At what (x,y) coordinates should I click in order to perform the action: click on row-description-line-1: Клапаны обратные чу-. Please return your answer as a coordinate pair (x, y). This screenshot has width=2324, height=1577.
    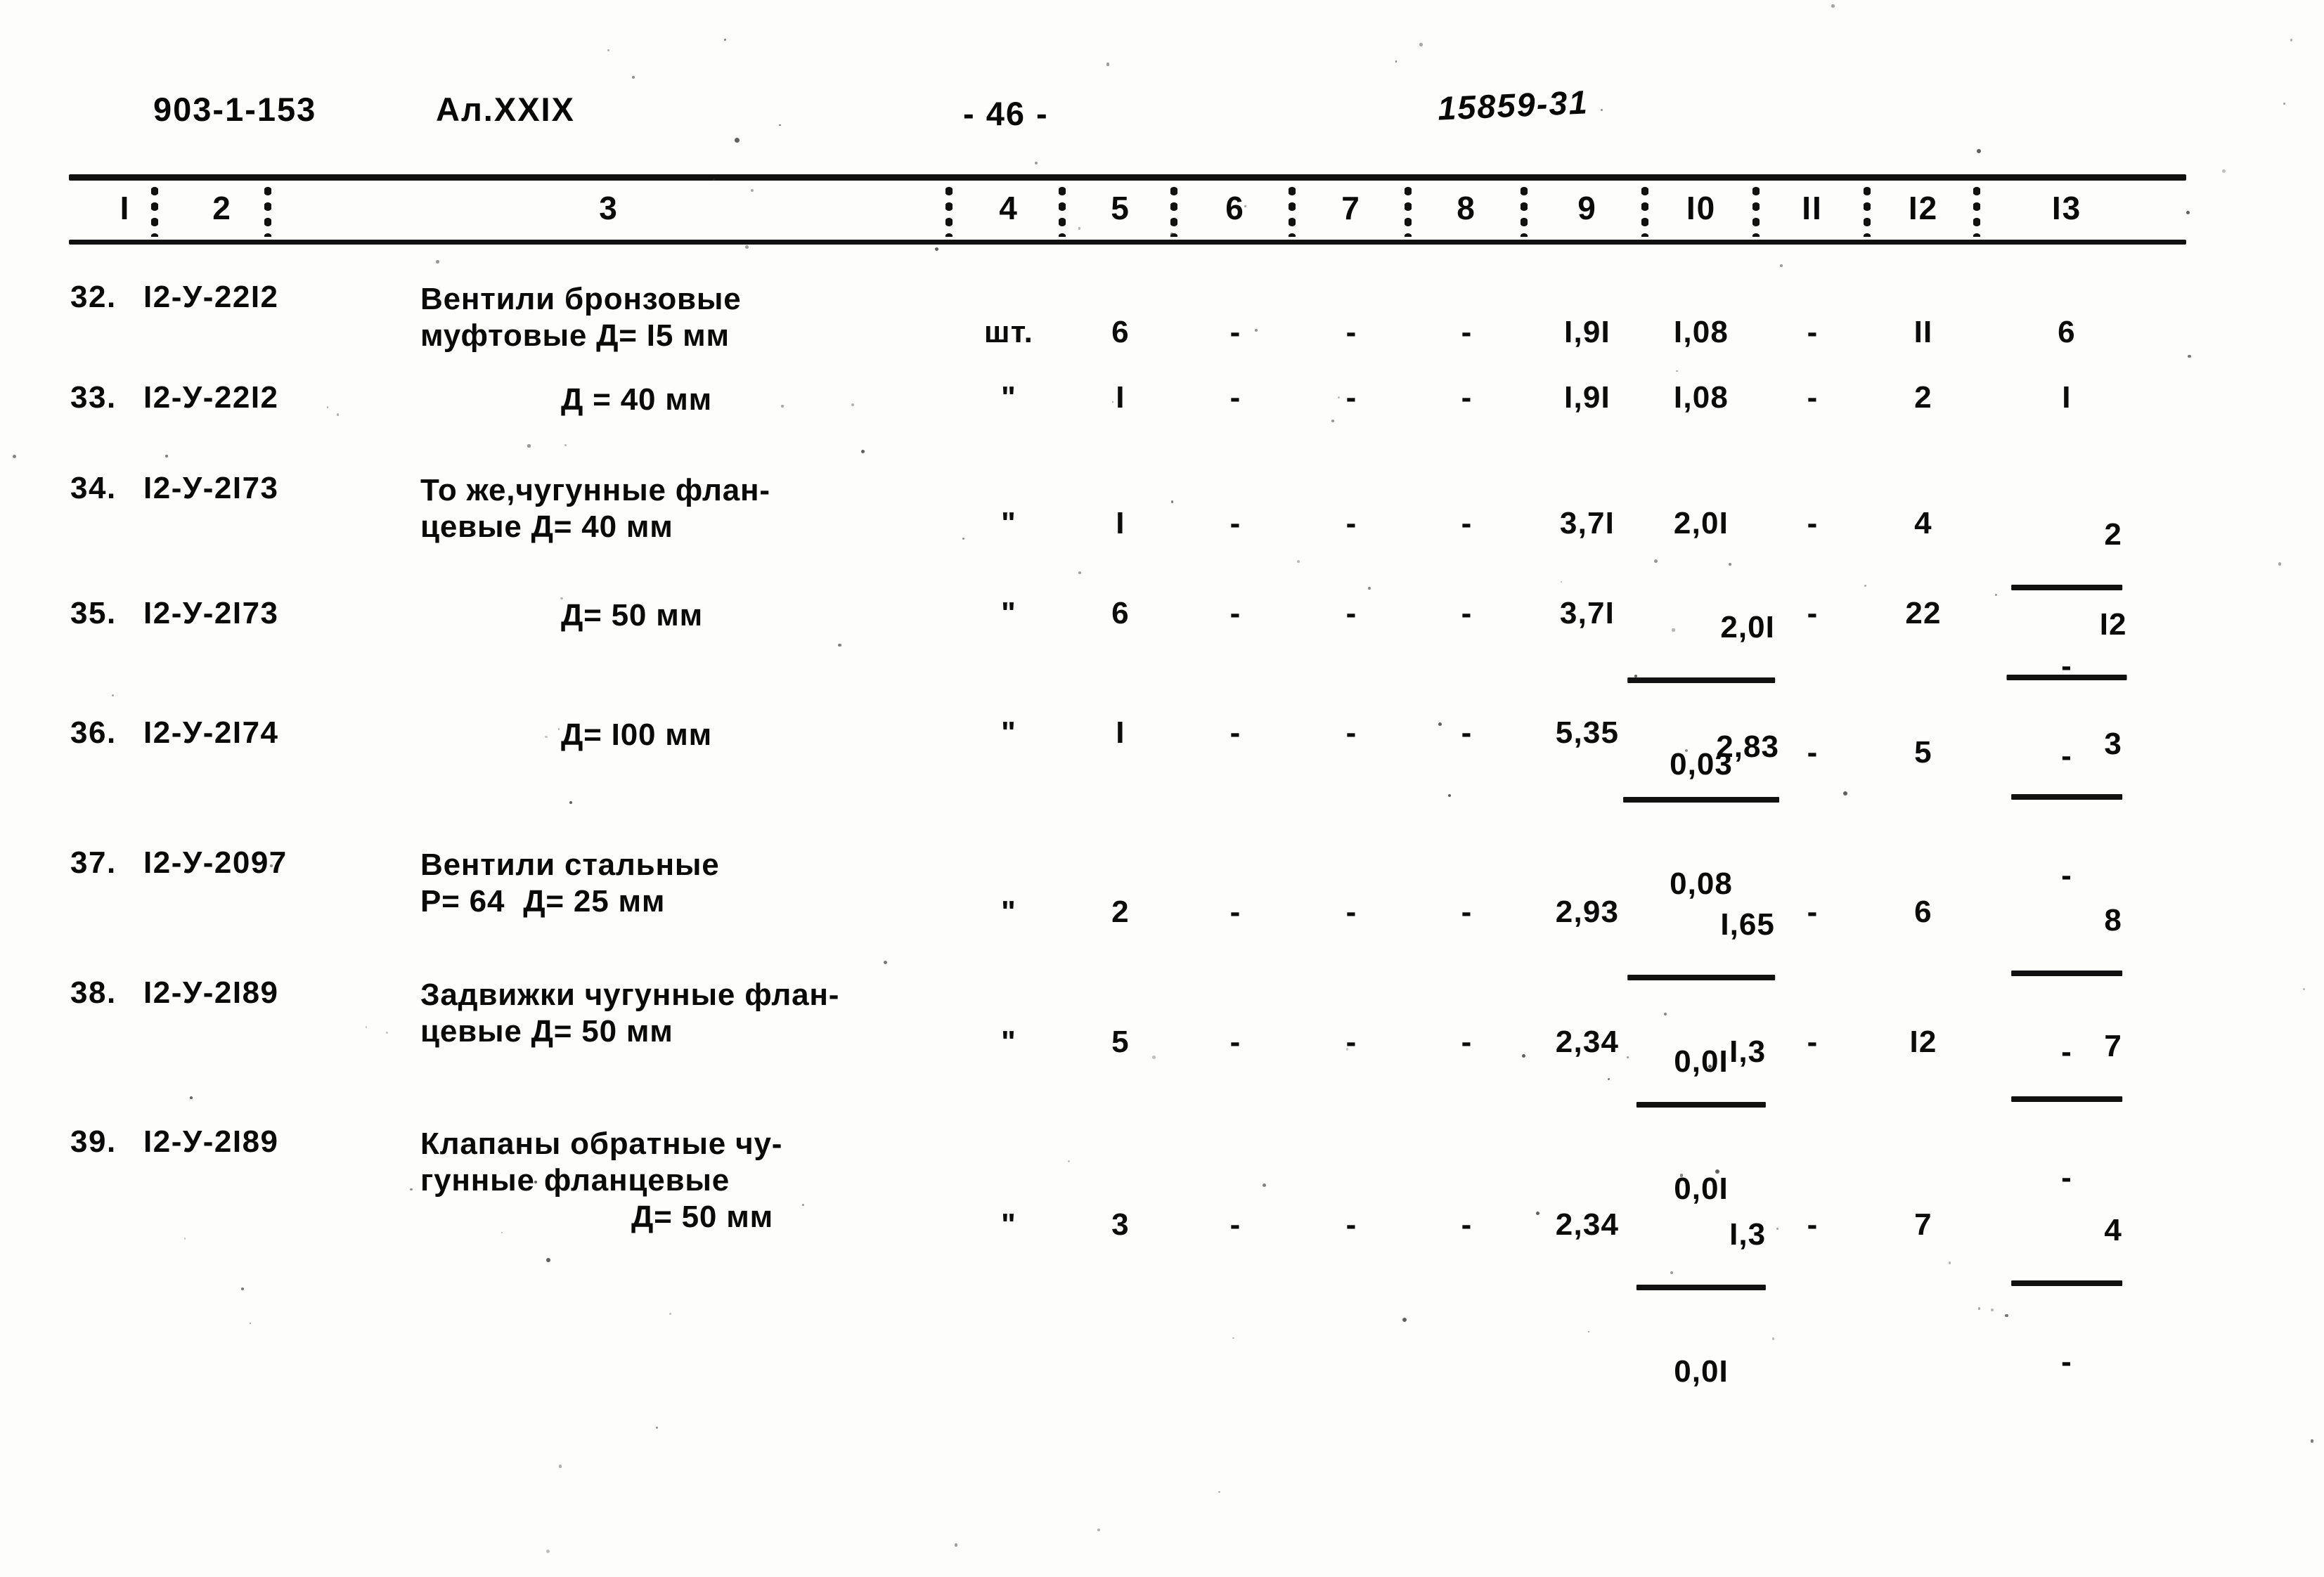
    Looking at the image, I should click on (601, 1144).